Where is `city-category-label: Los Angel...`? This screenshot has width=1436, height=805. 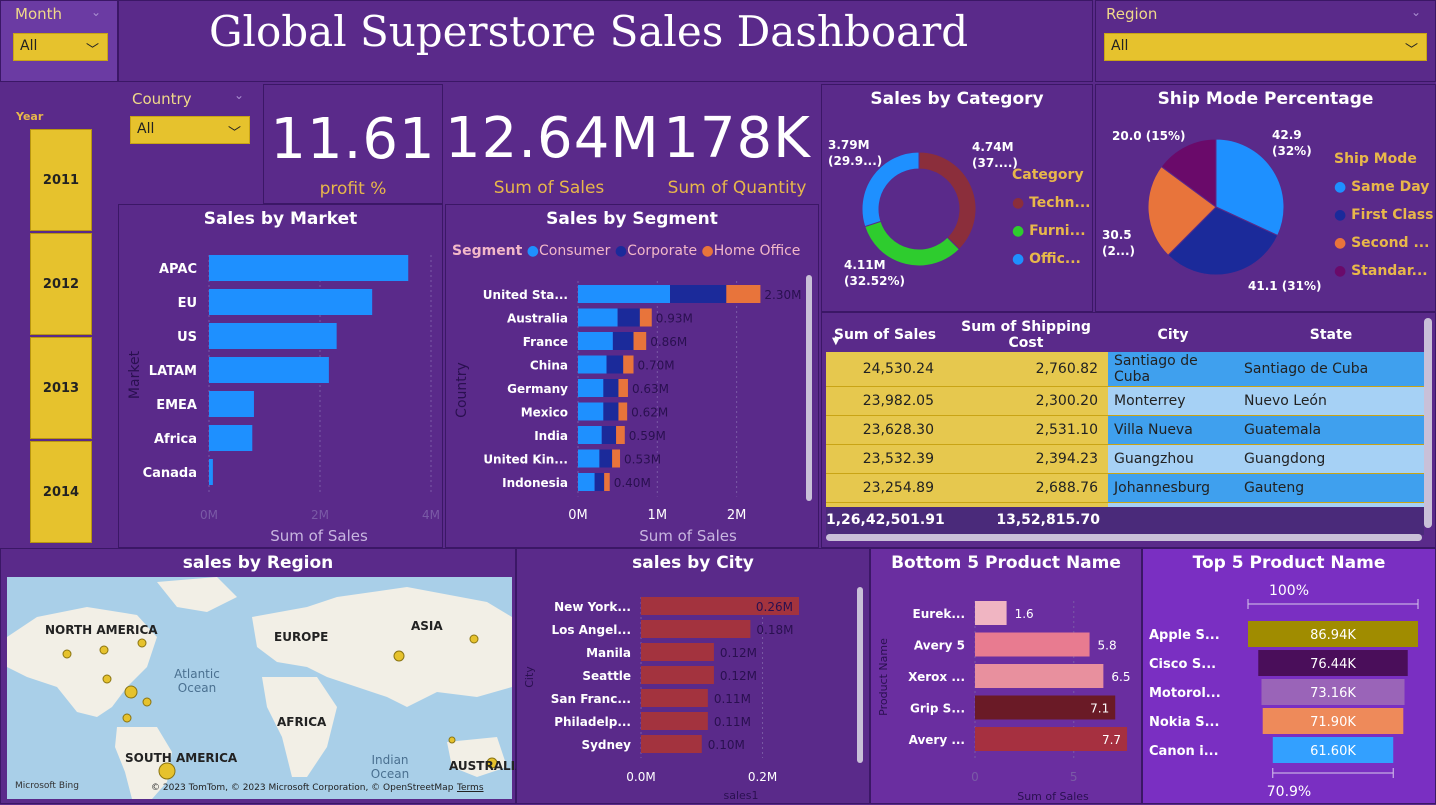
city-category-label: Los Angel... is located at coordinates (591, 630).